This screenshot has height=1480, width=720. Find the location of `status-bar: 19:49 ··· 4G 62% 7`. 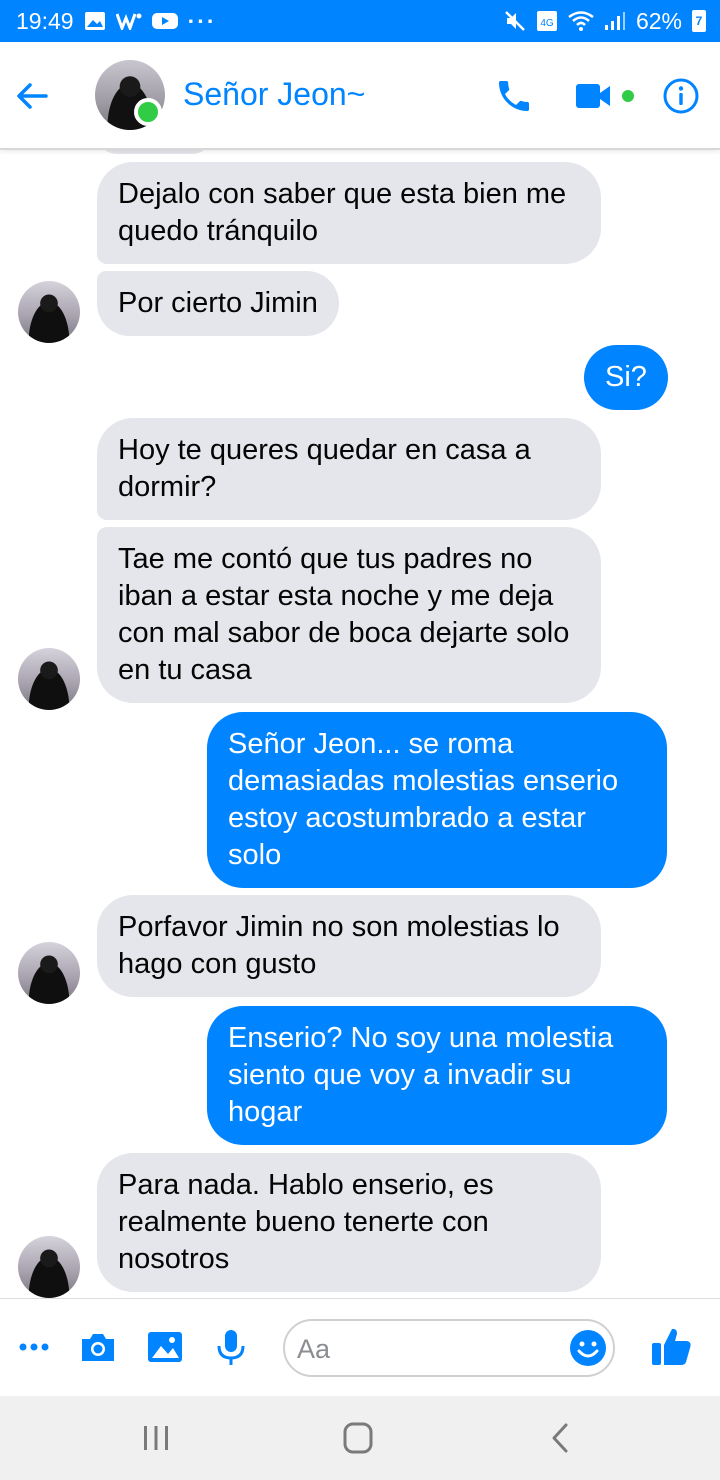

status-bar: 19:49 ··· 4G 62% 7 is located at coordinates (360, 21).